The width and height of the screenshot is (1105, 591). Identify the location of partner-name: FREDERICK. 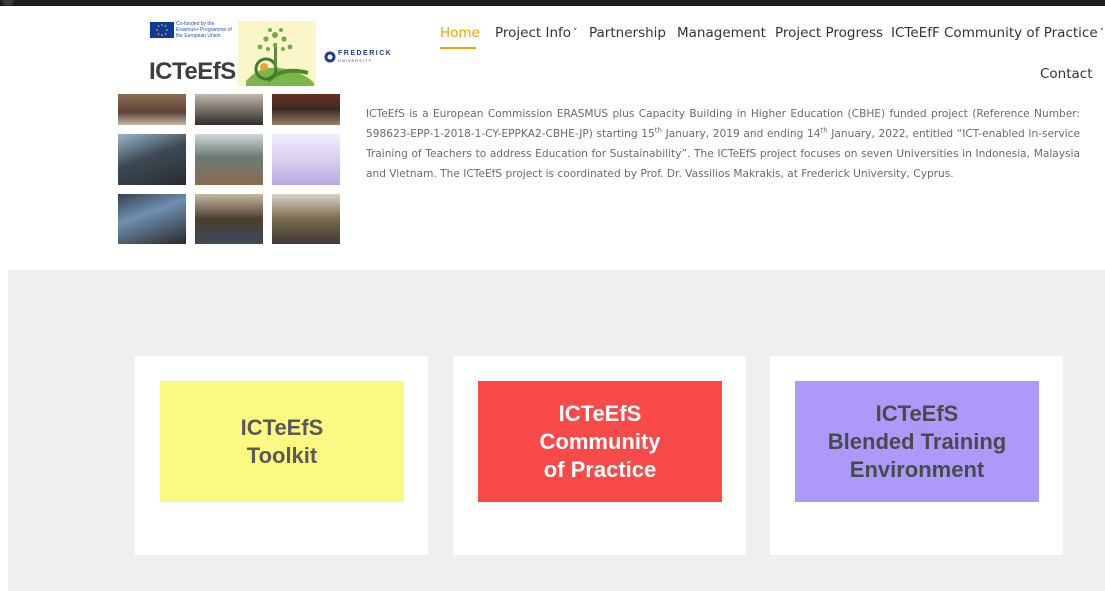
(365, 53).